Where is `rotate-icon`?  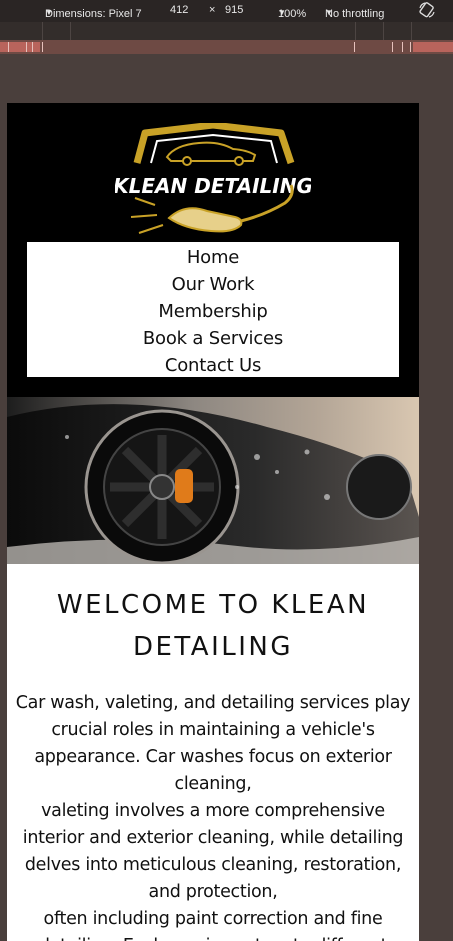 rotate-icon is located at coordinates (427, 11).